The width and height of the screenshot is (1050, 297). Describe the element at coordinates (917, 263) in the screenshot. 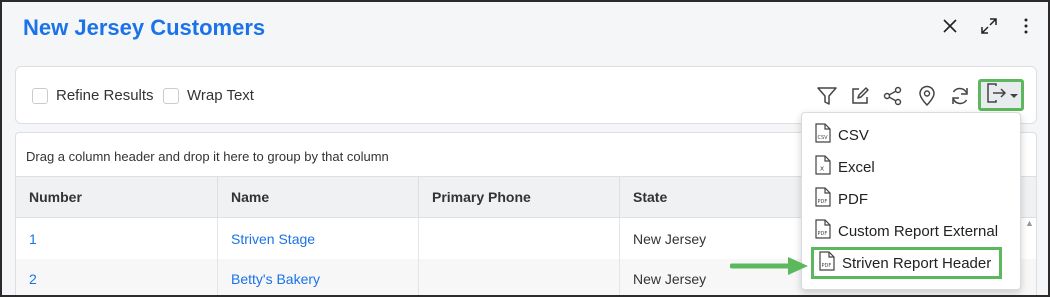

I see `export-menu-item-label: Striven Report Header` at that location.